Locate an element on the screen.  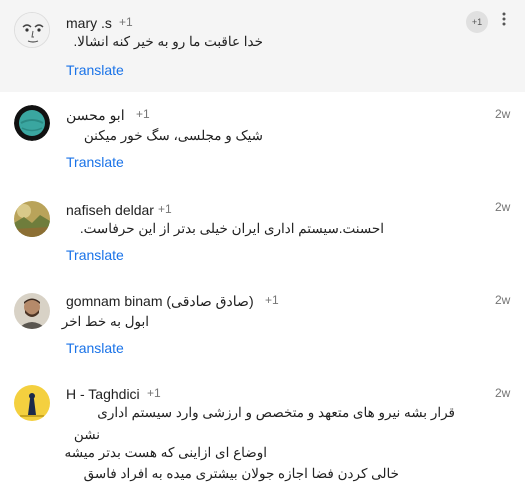
teal-globe-avatar-icon is located at coordinates (32, 123).